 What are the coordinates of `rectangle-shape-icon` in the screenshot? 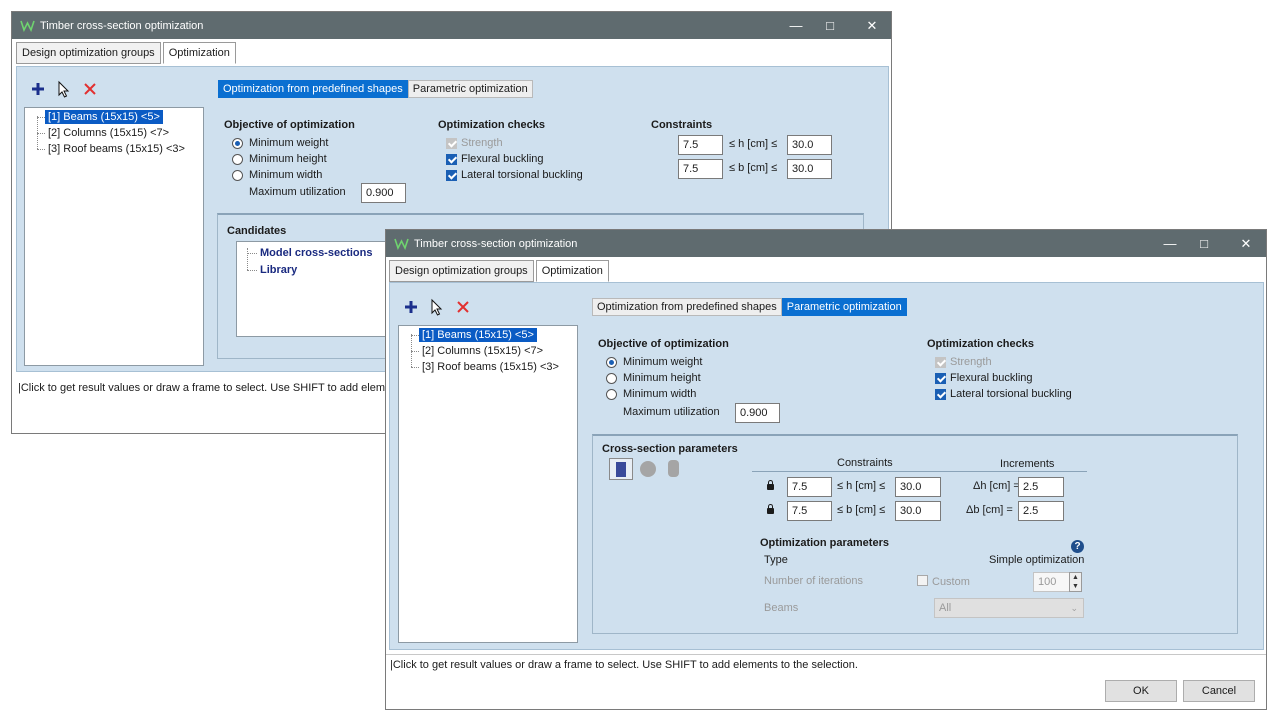 It's located at (621, 469).